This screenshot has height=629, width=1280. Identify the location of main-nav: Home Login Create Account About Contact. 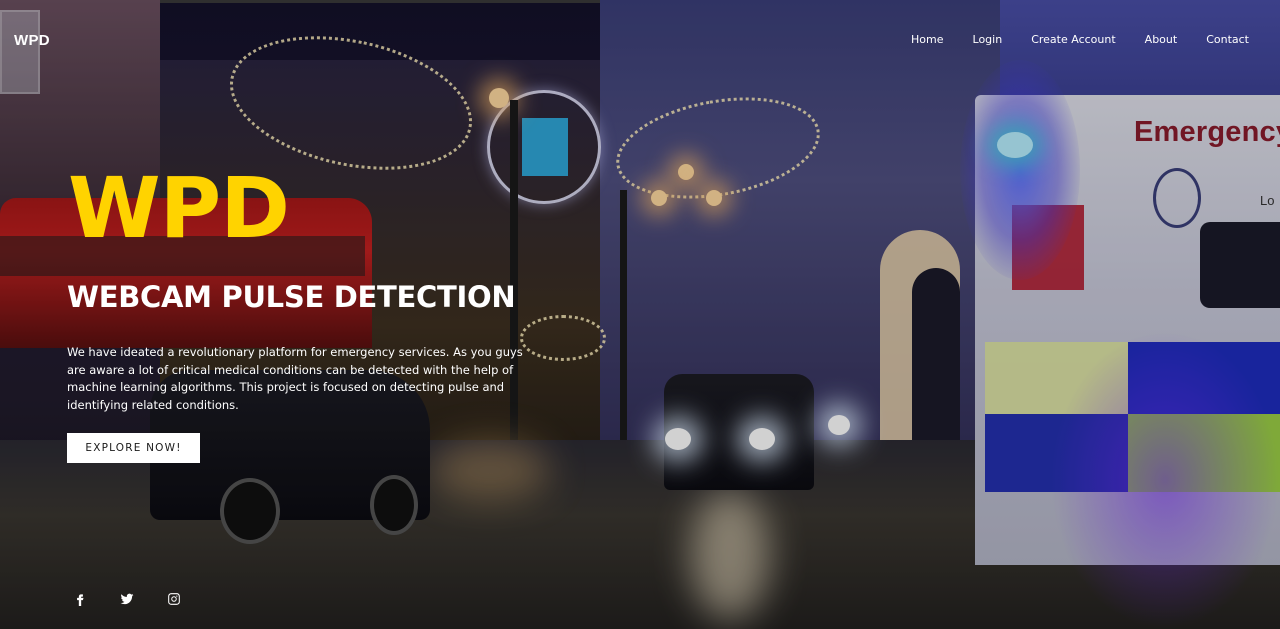
(1065, 39).